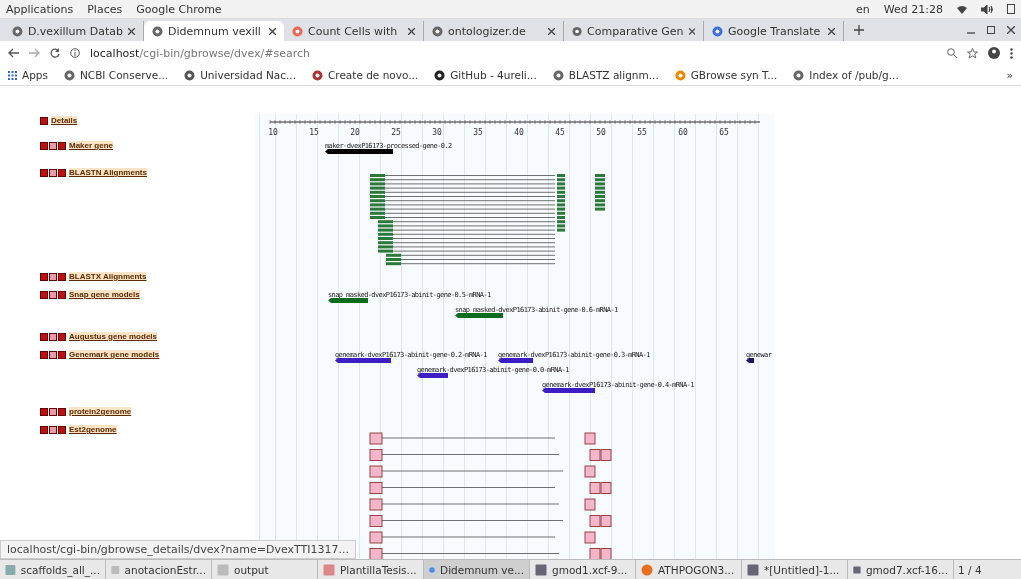  I want to click on menu-icon, so click(1011, 53).